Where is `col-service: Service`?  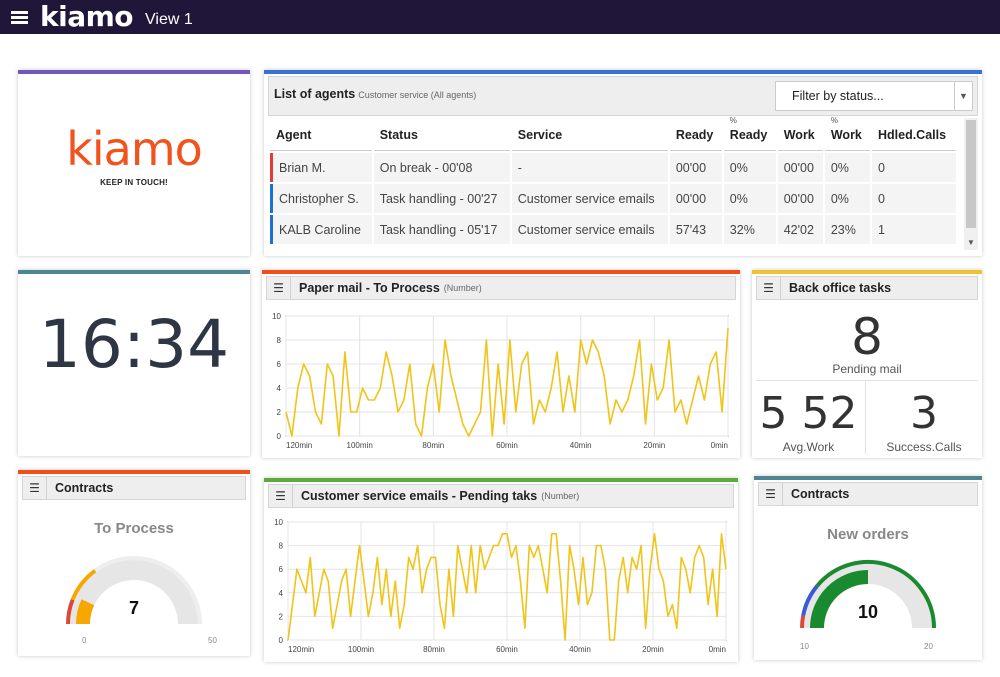
col-service: Service is located at coordinates (589, 135).